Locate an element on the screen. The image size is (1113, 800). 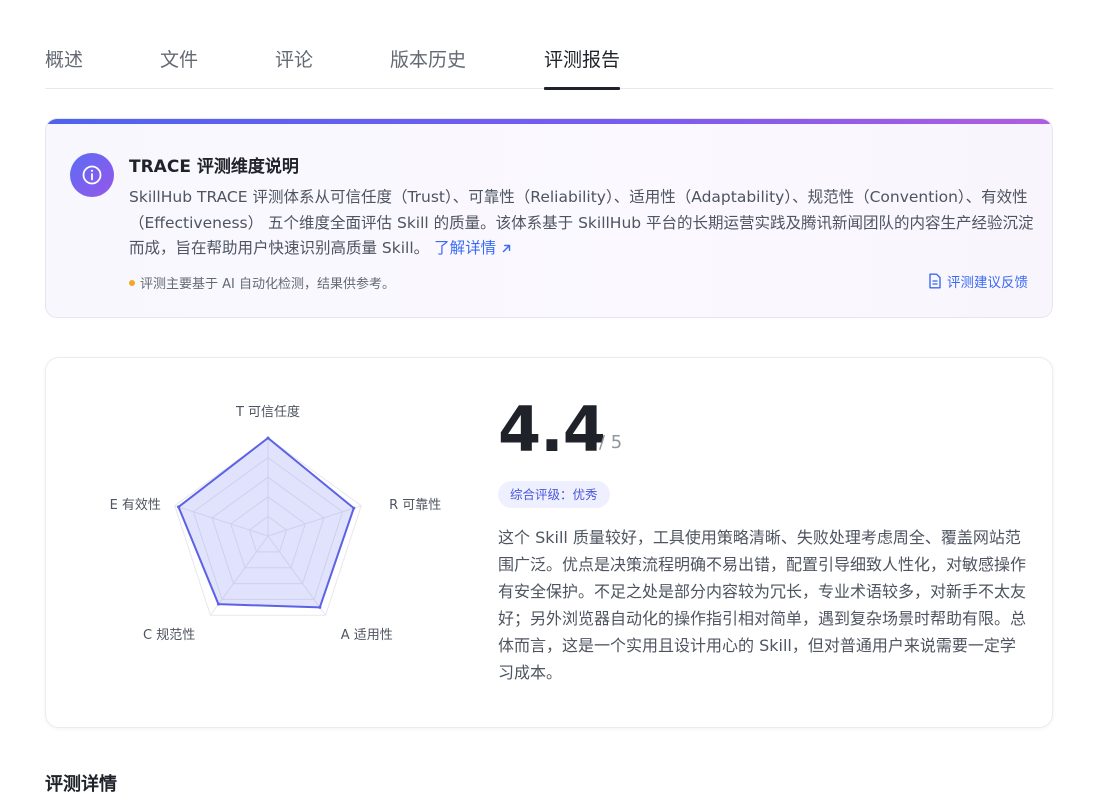
disclaimer-text: 评测主要基于 AI 自动化检测，结果供参考。 is located at coordinates (267, 284).